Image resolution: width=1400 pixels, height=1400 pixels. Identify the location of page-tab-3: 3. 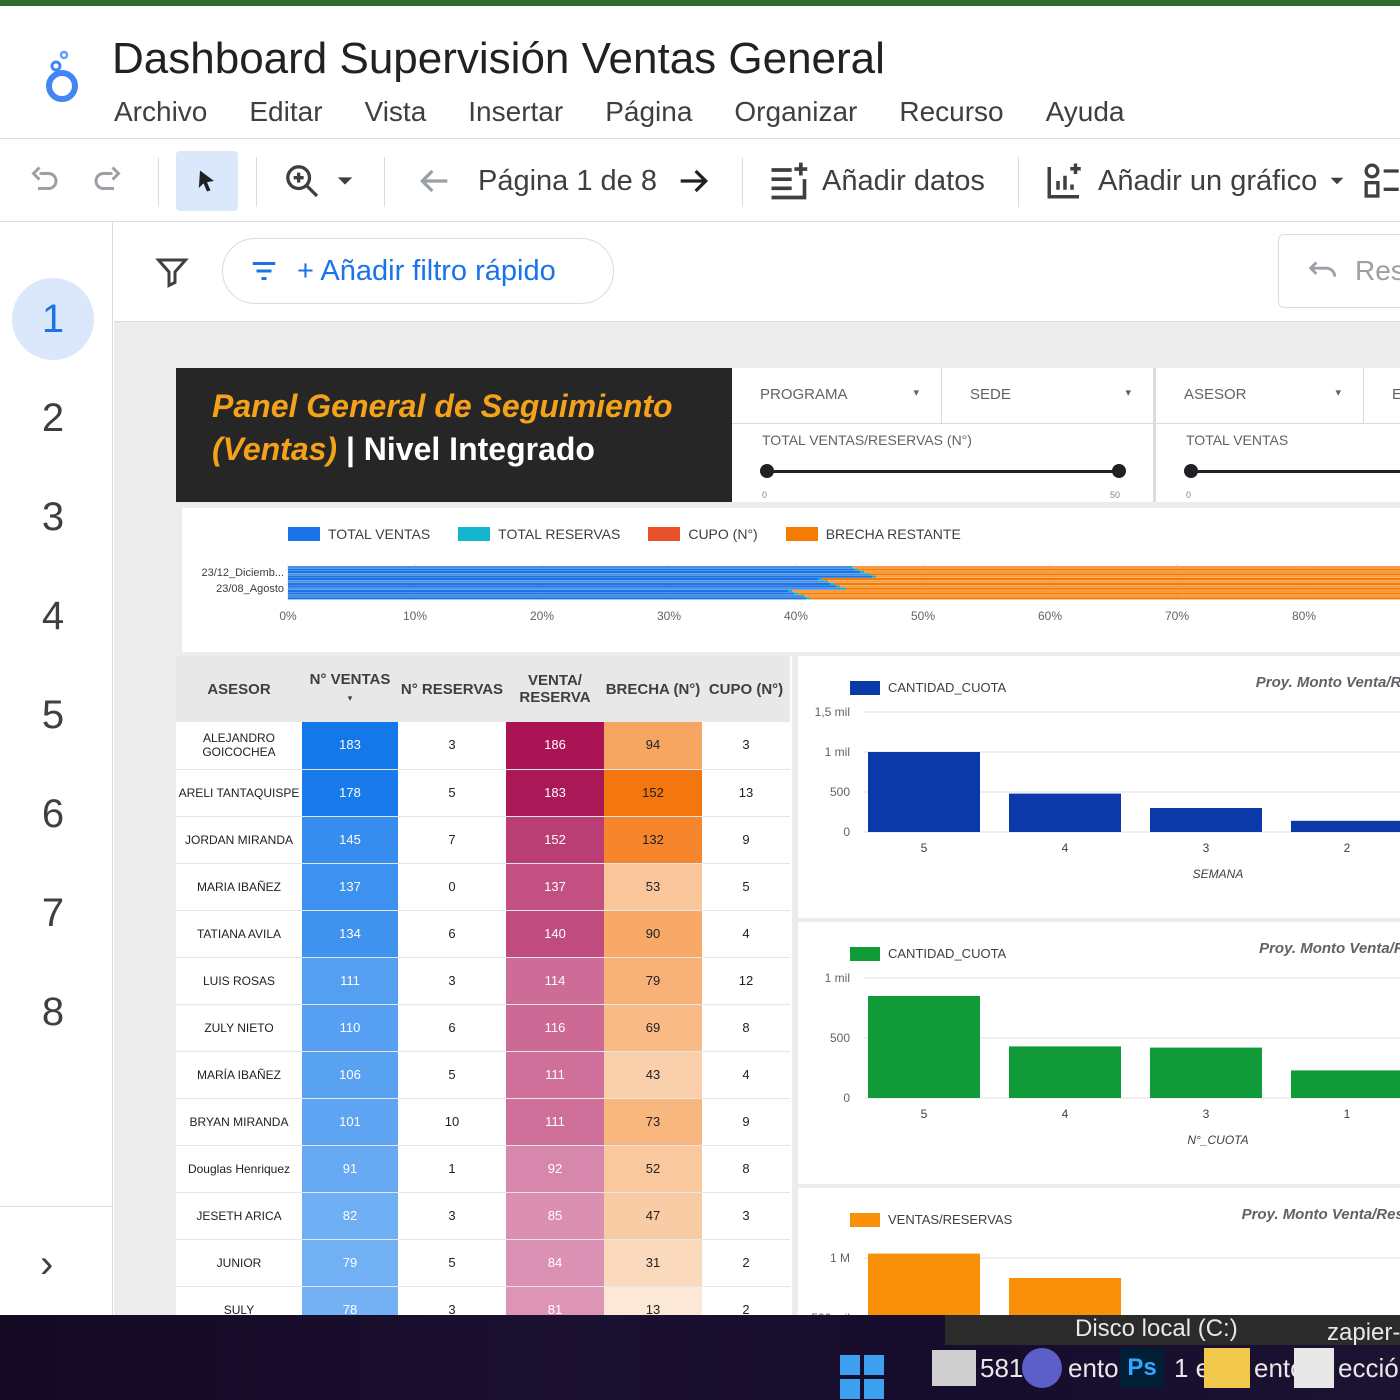
(53, 517).